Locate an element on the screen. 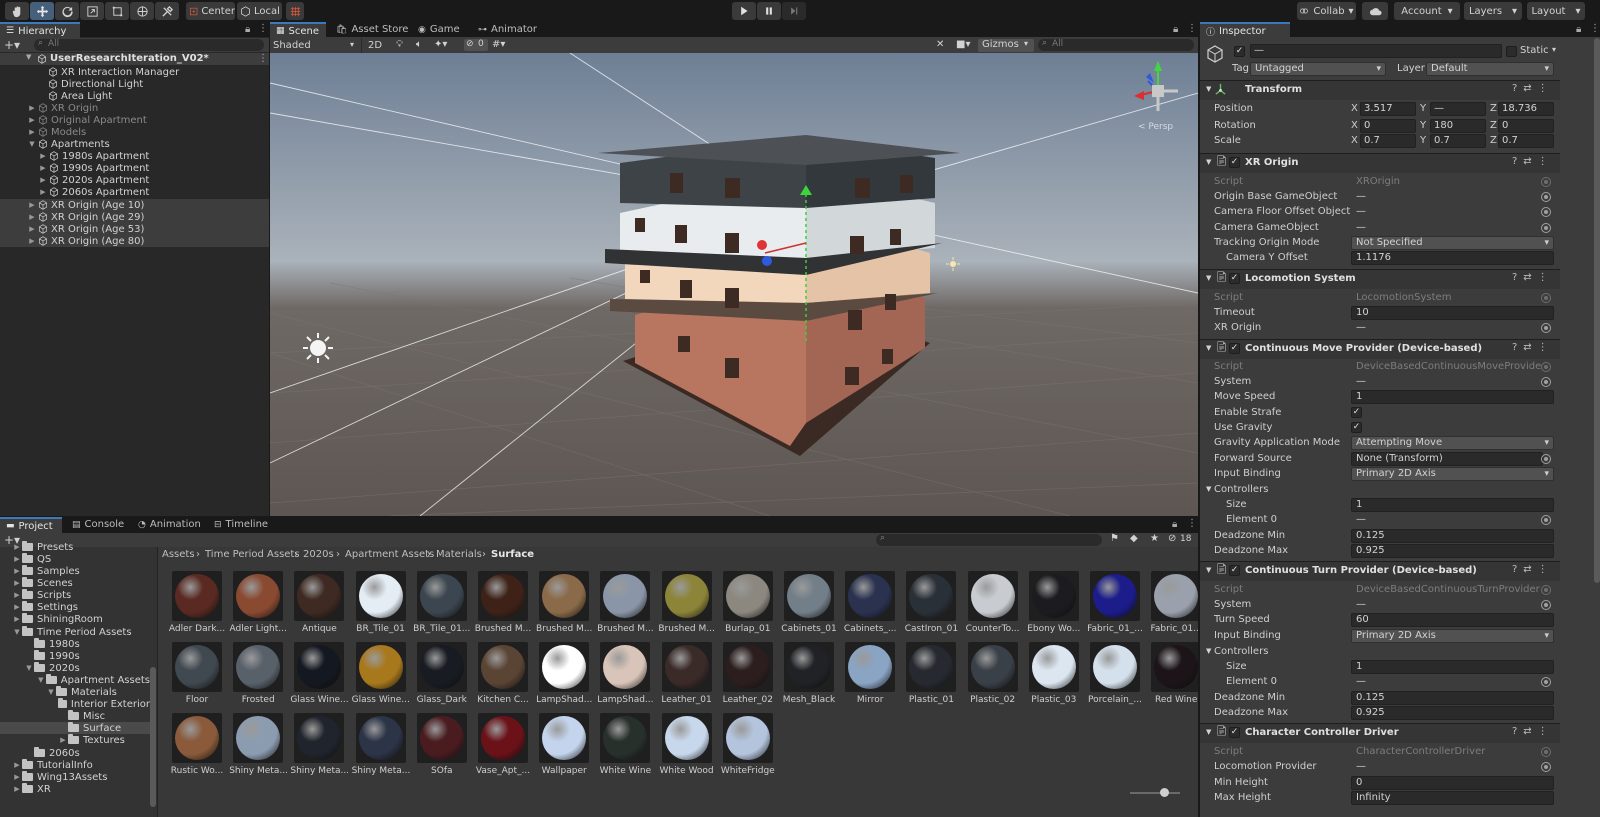  object-name-field: — is located at coordinates (1376, 51).